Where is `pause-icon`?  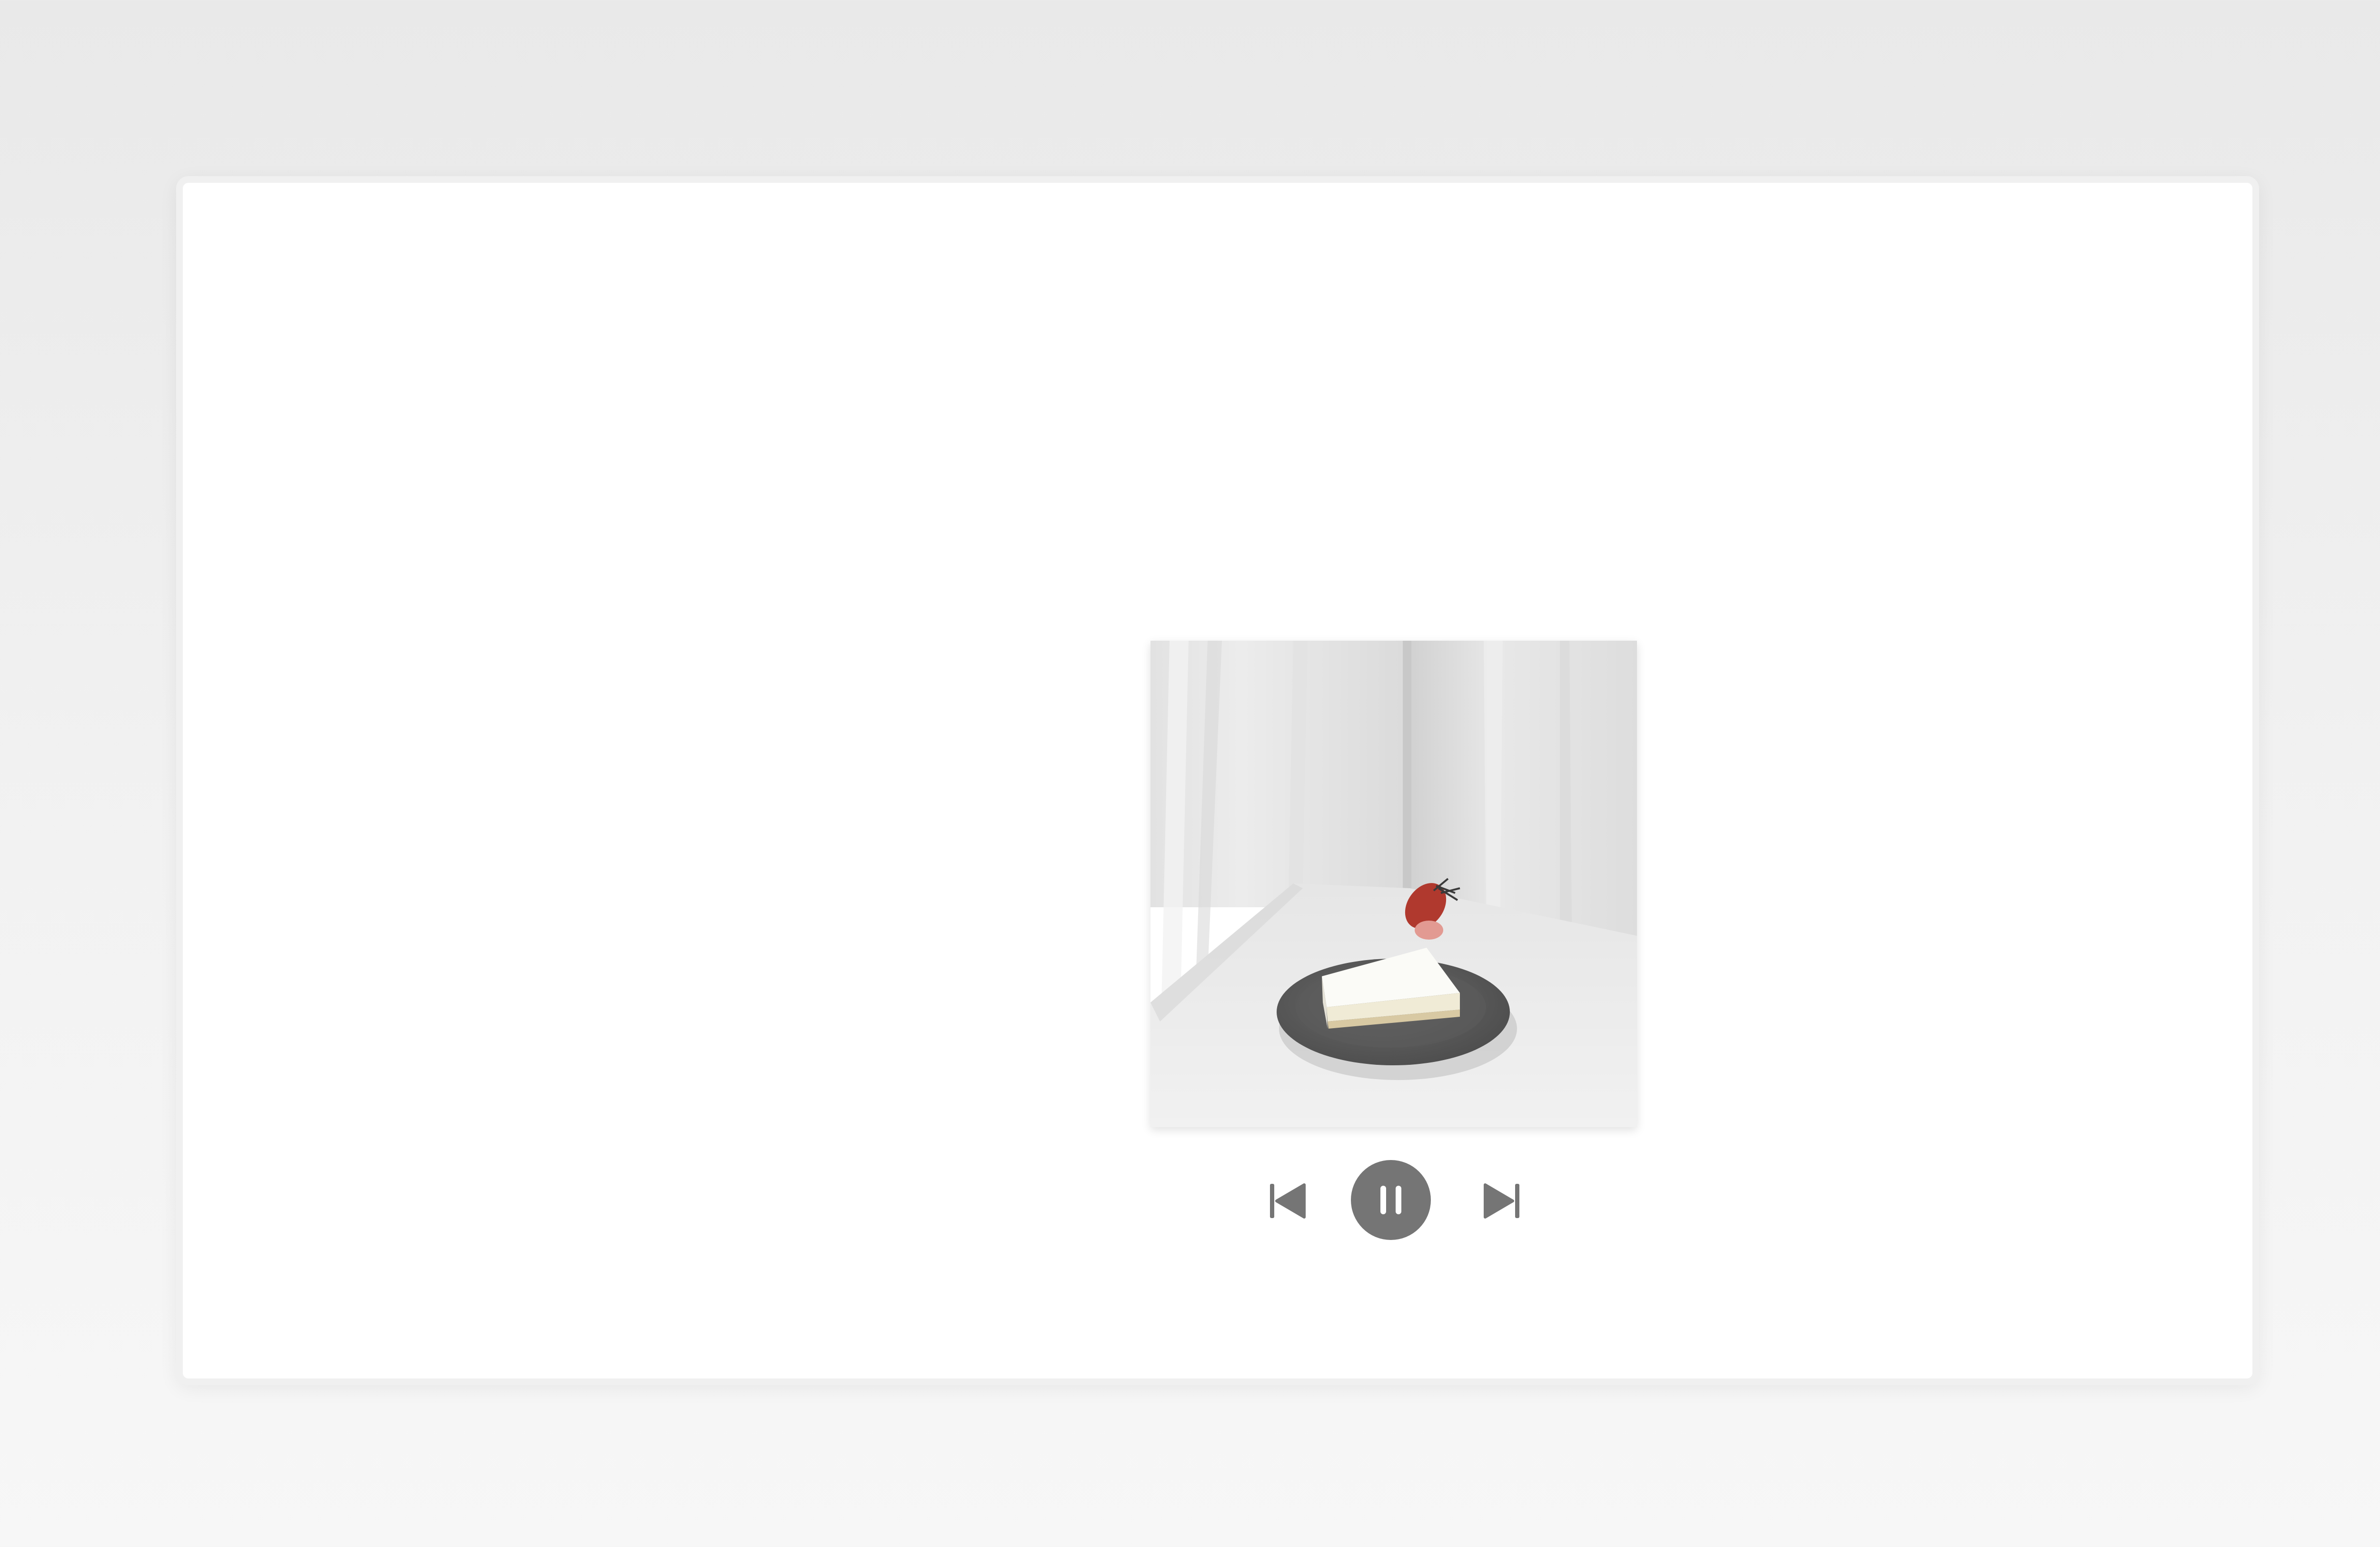
pause-icon is located at coordinates (1390, 1200).